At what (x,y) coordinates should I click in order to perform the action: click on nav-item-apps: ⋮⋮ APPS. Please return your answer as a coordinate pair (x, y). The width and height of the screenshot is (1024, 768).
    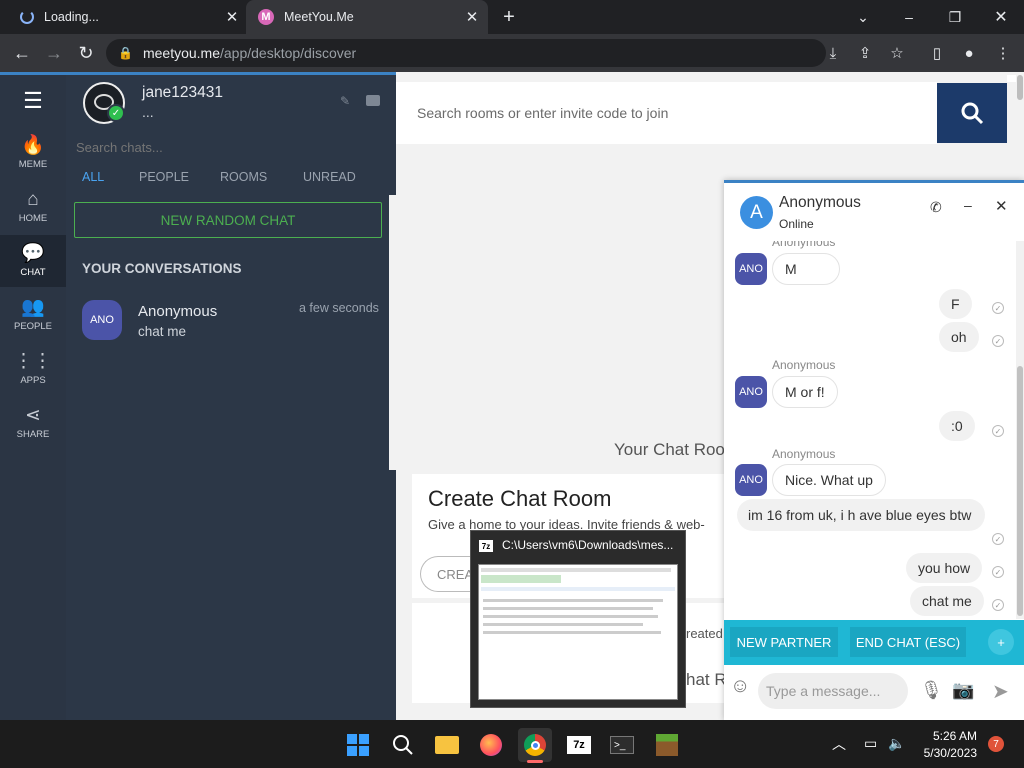
    Looking at the image, I should click on (33, 369).